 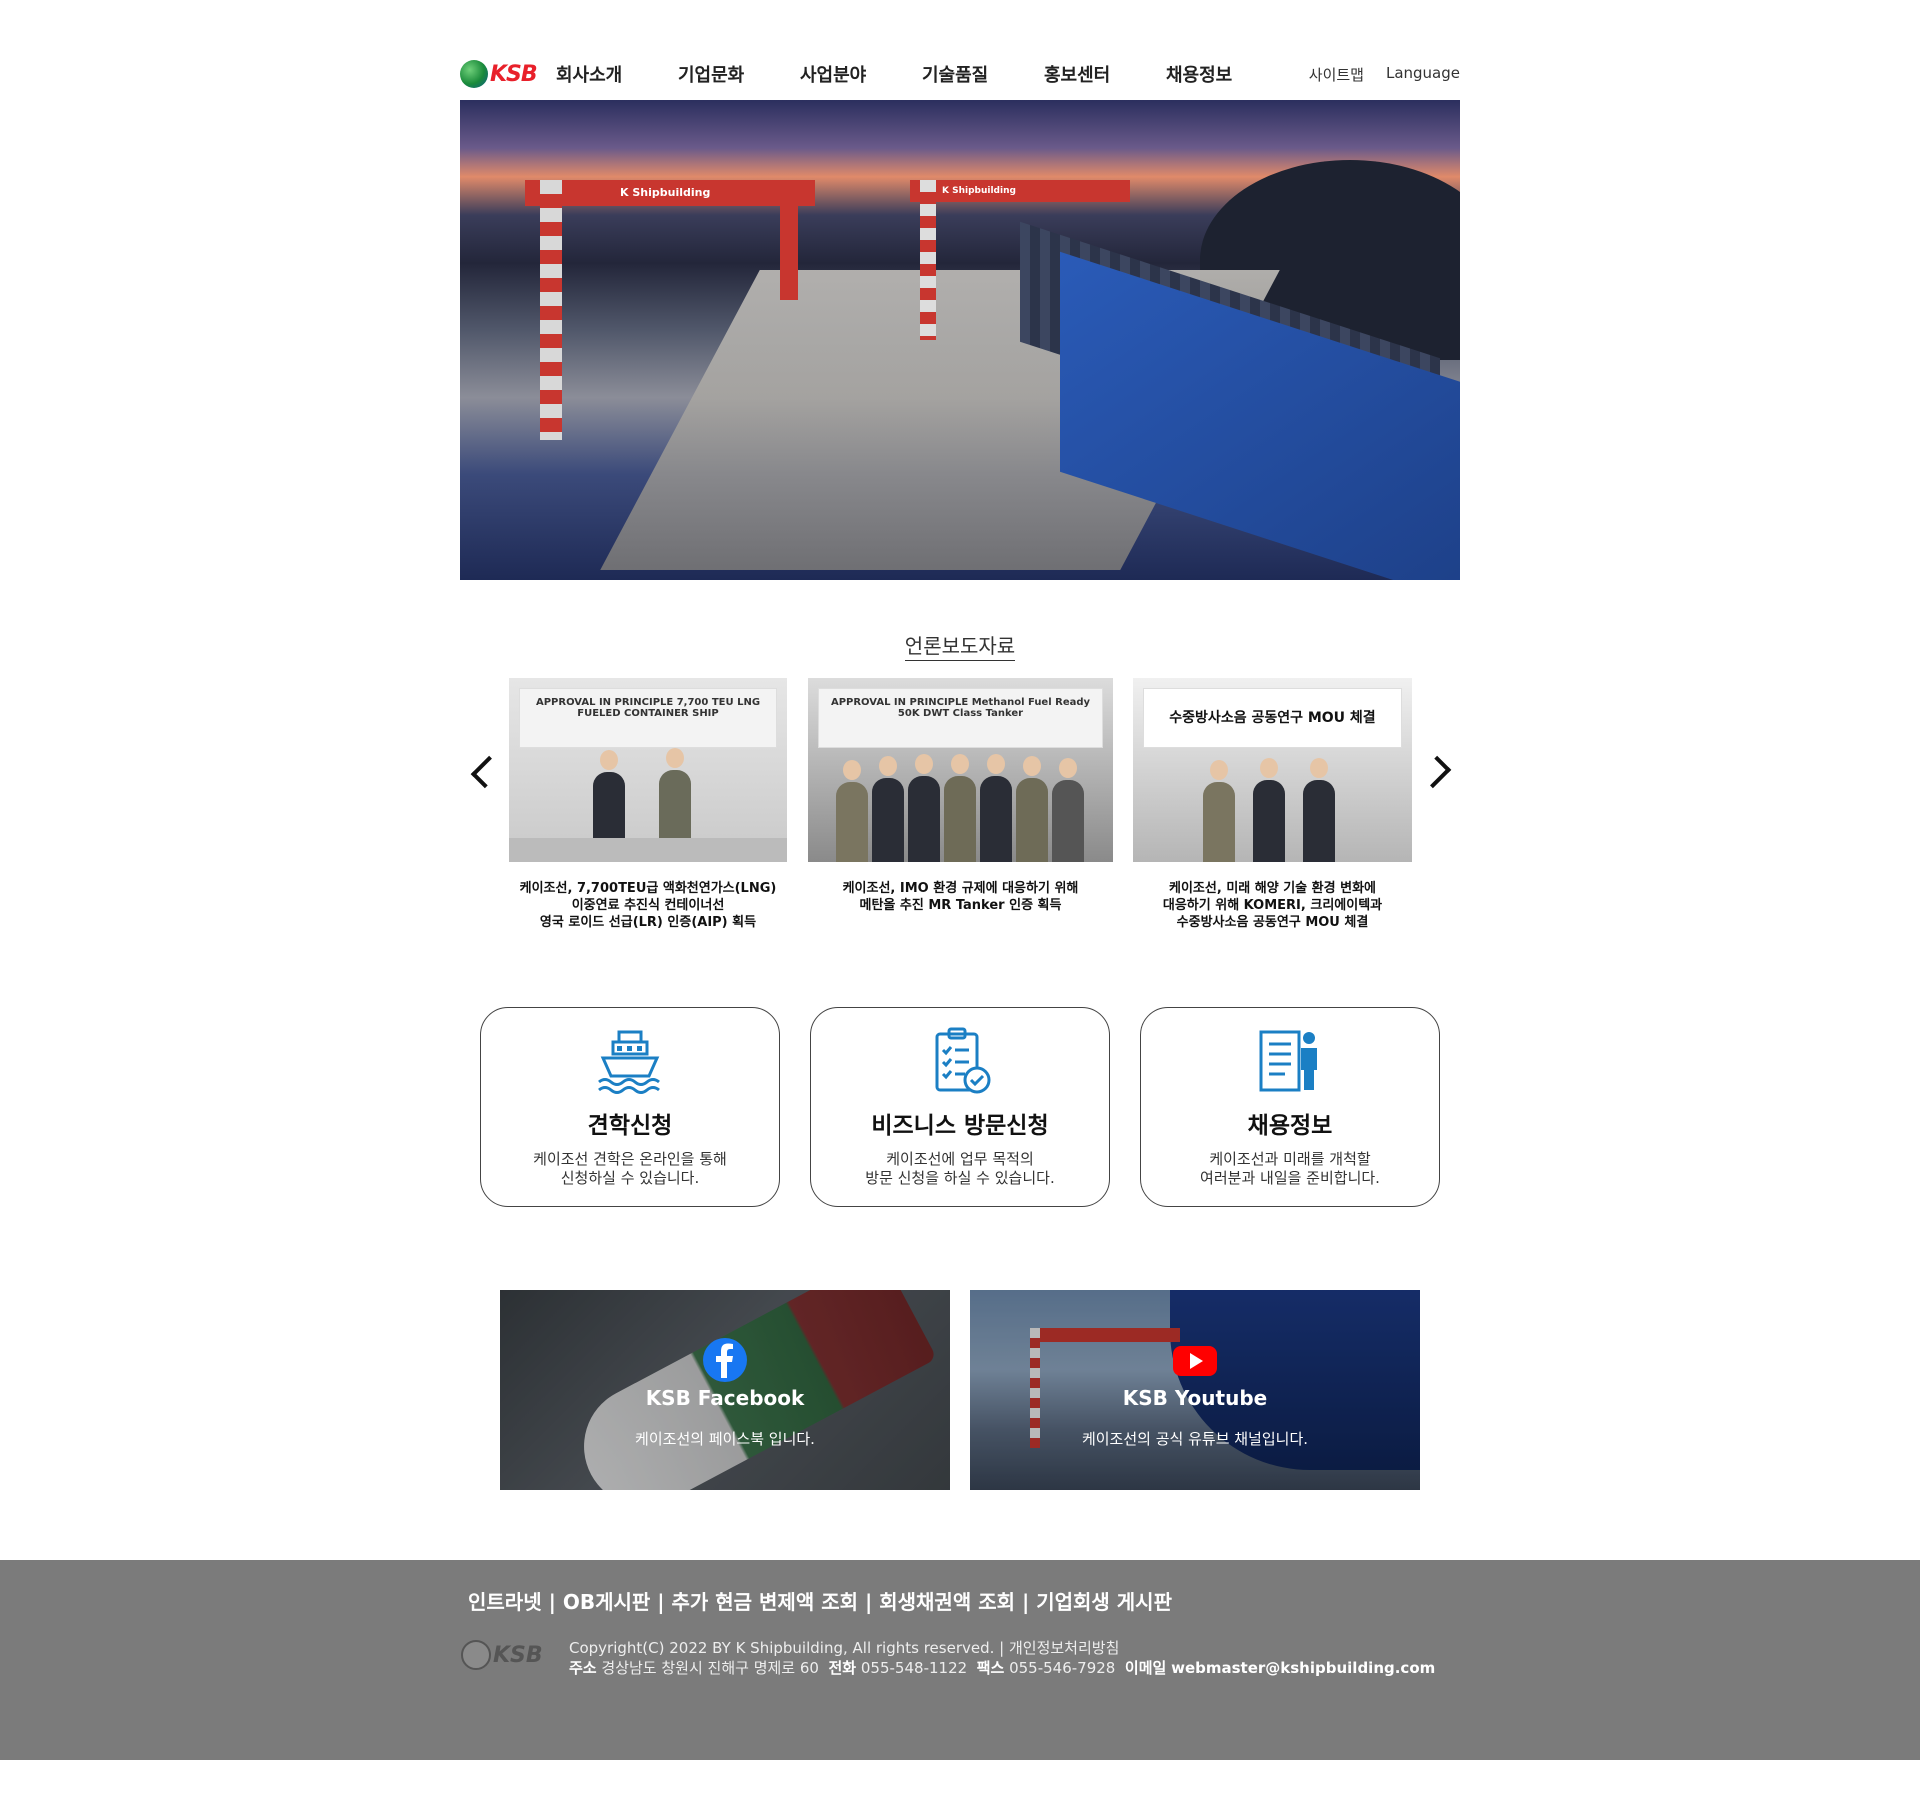 I want to click on sns-name: KSB Youtube, so click(x=1195, y=1398).